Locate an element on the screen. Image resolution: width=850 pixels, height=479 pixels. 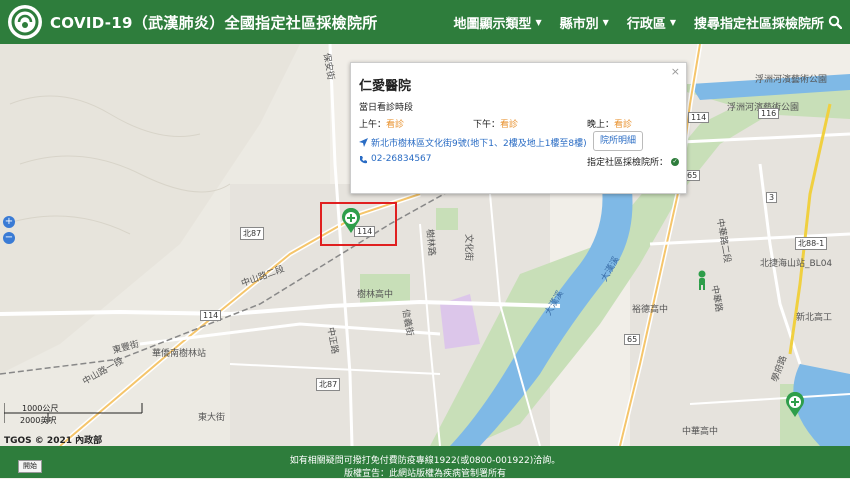
zoom-out-button: − is located at coordinates (9, 238).